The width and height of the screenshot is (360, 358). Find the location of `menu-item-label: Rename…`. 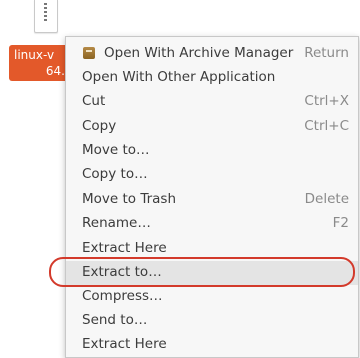

menu-item-label: Rename… is located at coordinates (116, 223).